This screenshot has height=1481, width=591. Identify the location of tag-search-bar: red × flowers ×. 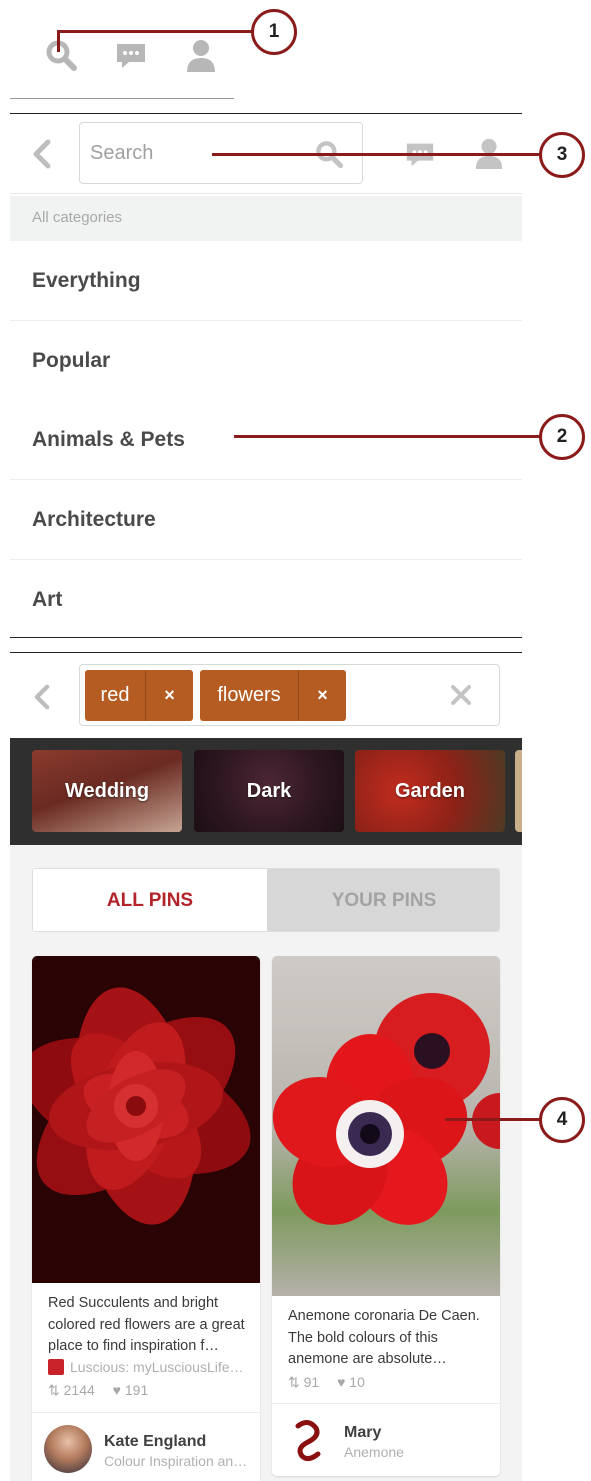
(266, 696).